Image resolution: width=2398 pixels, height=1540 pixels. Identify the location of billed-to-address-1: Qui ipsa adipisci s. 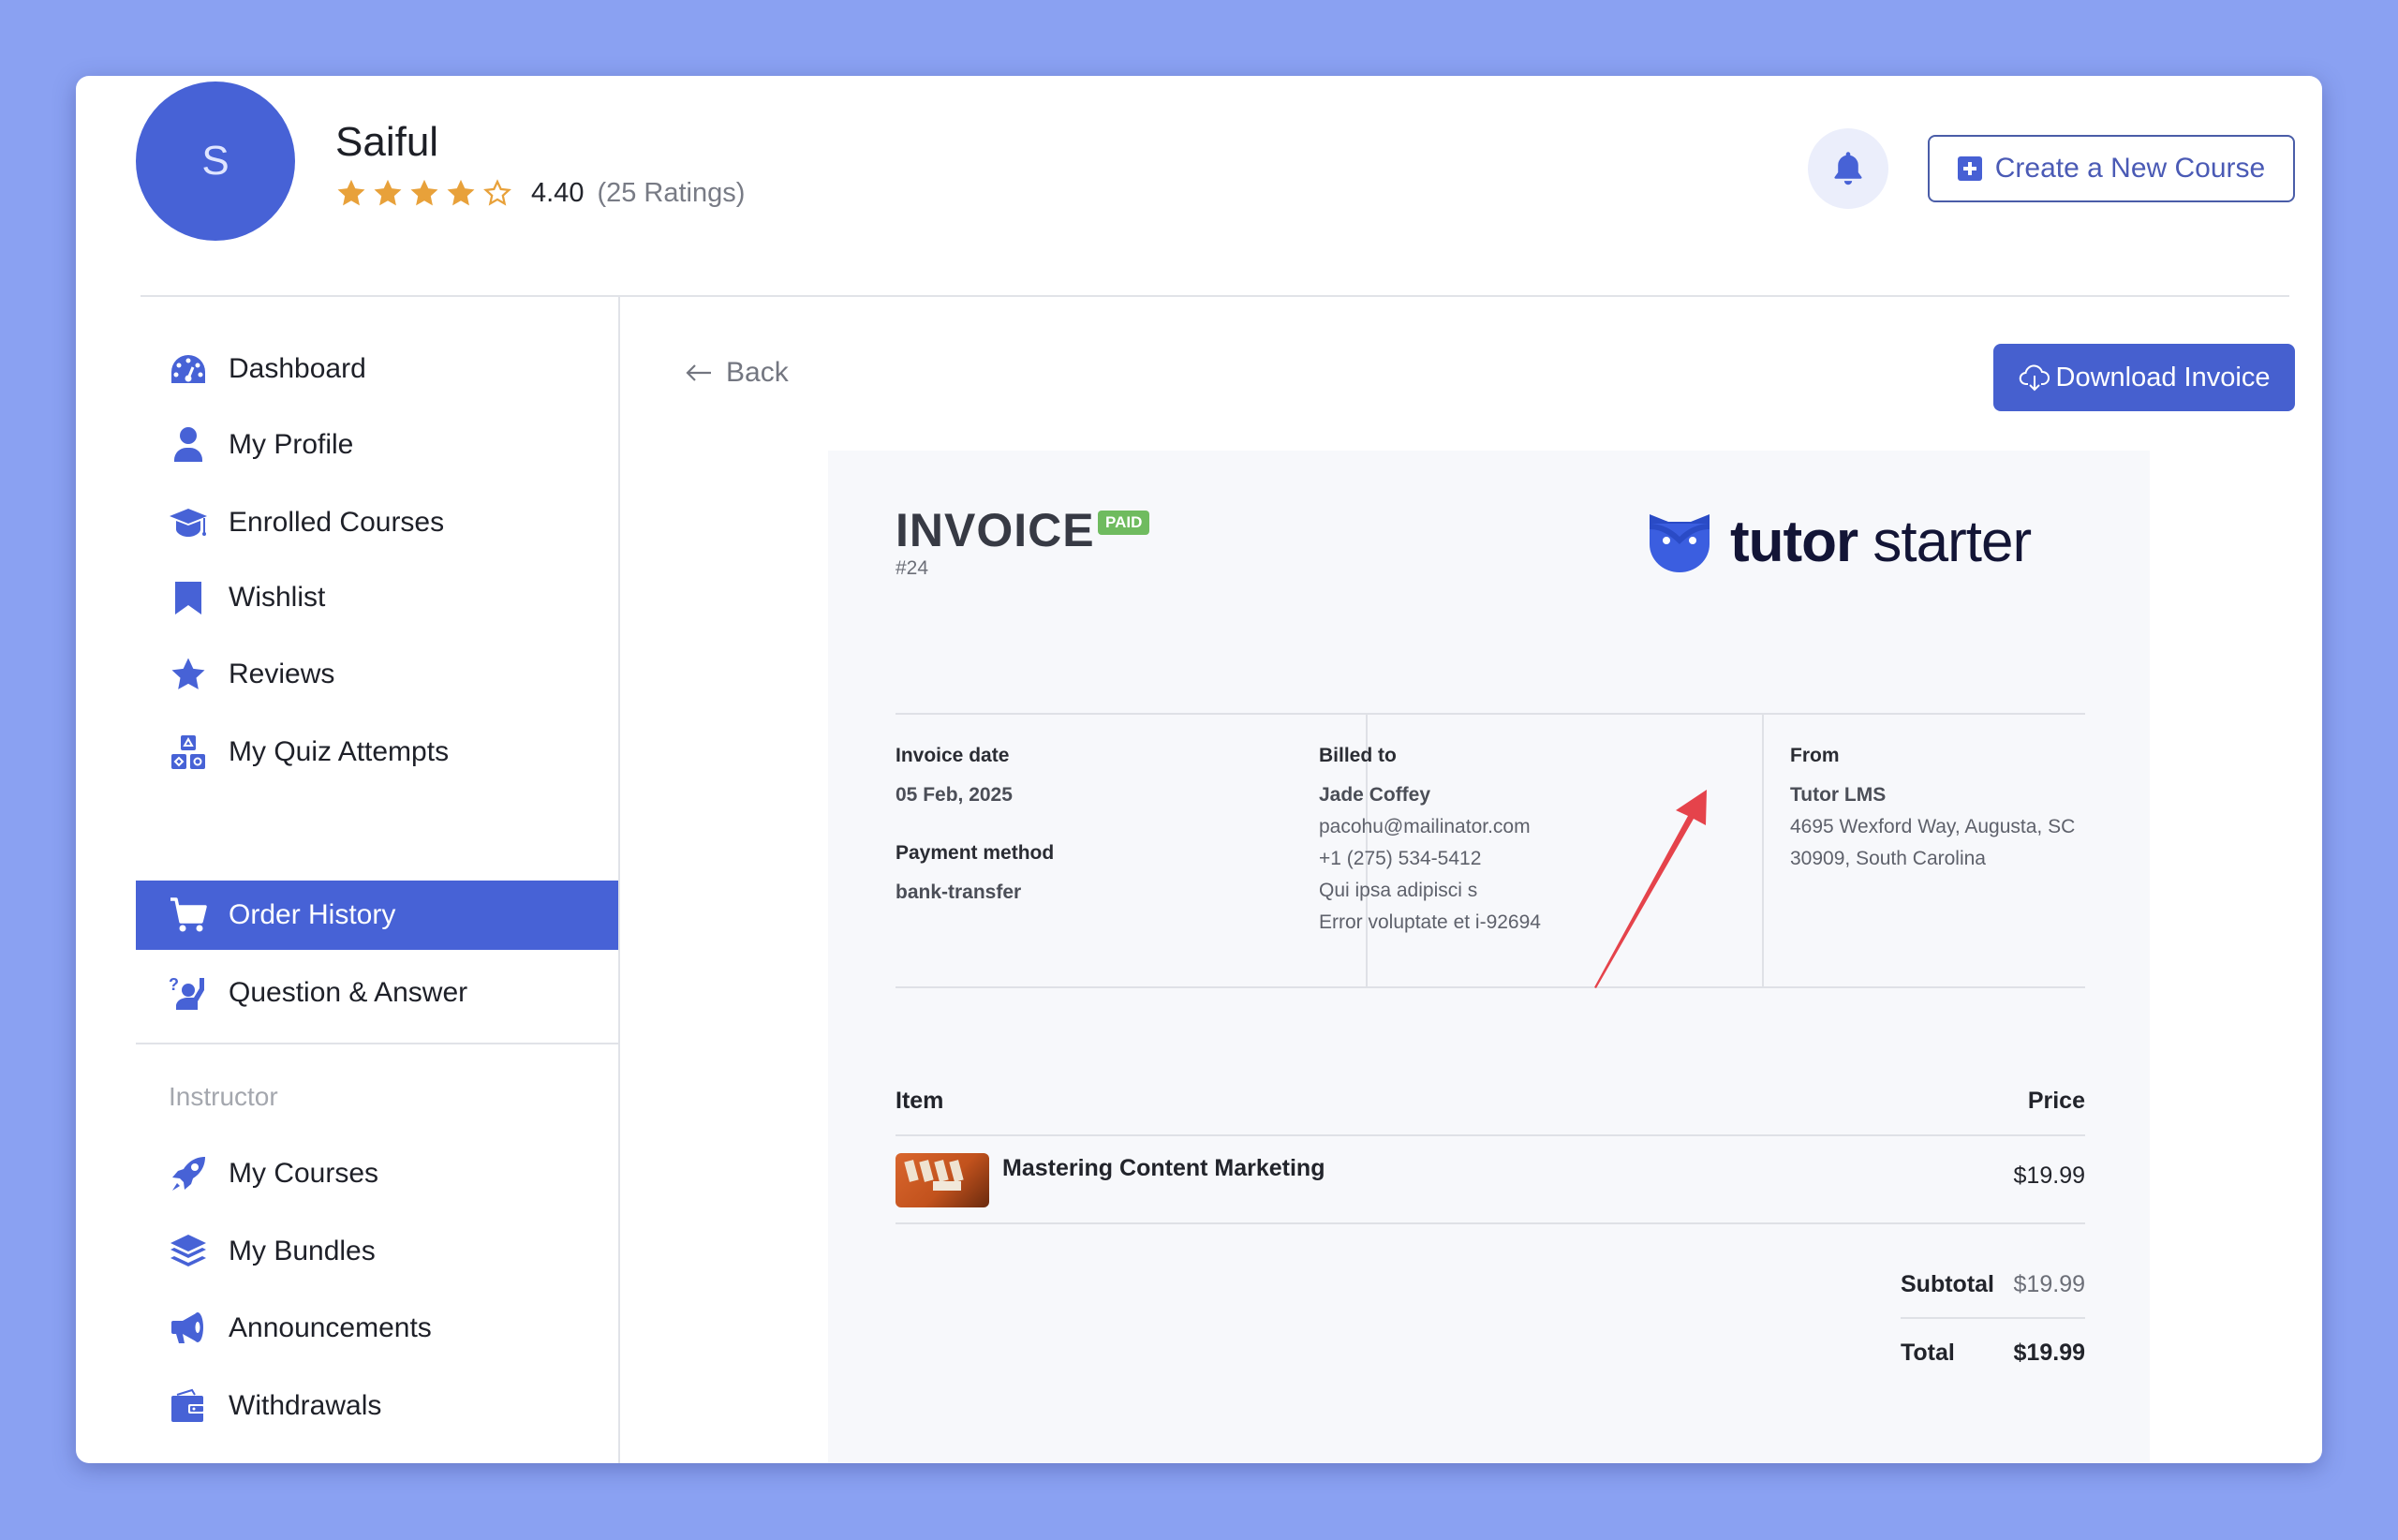
(1398, 890).